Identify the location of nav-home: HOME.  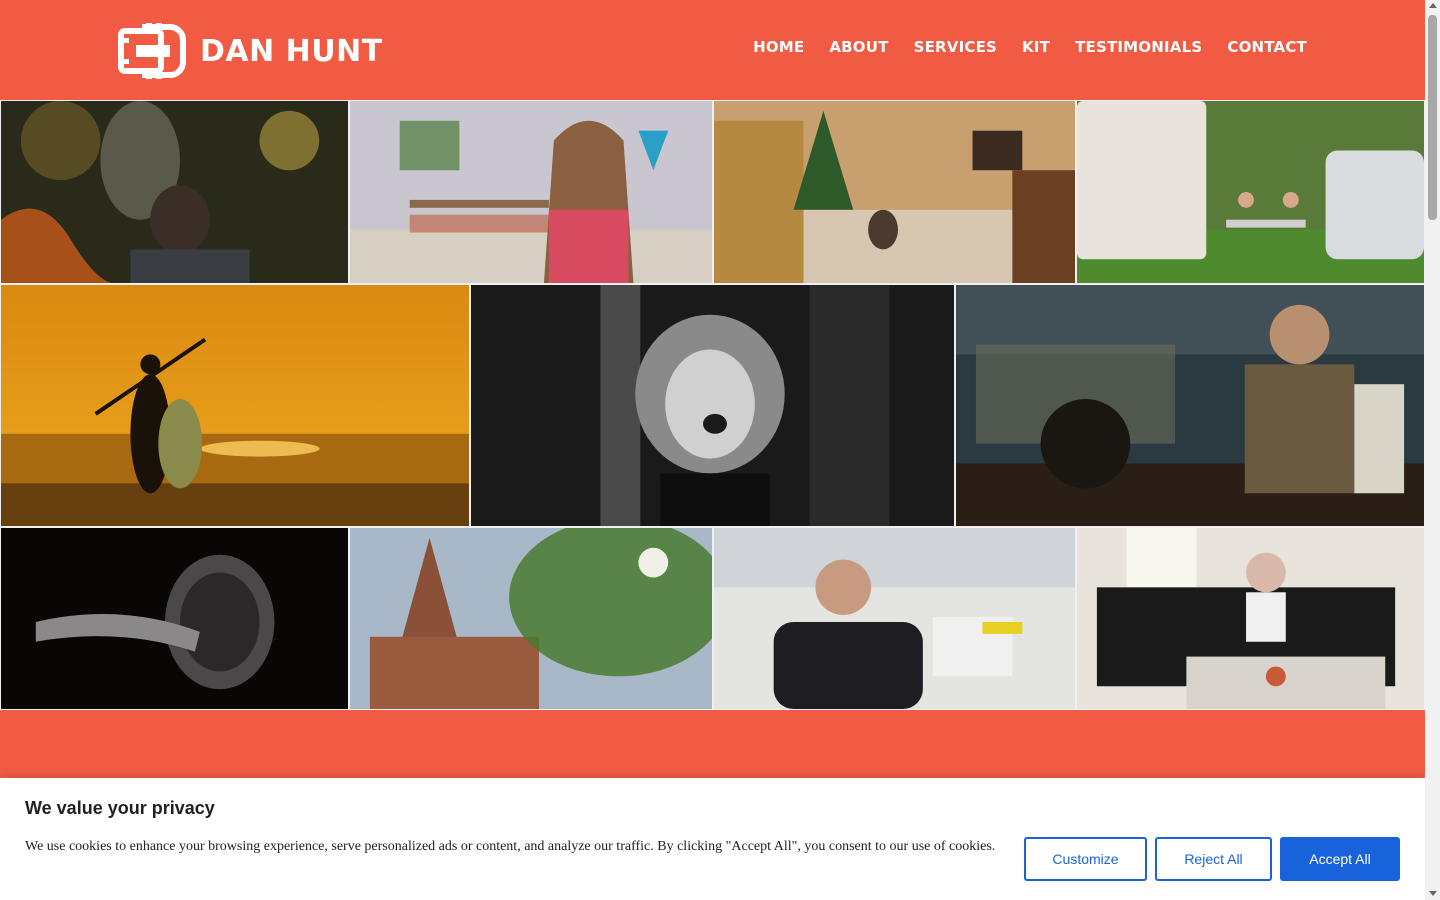
(778, 47).